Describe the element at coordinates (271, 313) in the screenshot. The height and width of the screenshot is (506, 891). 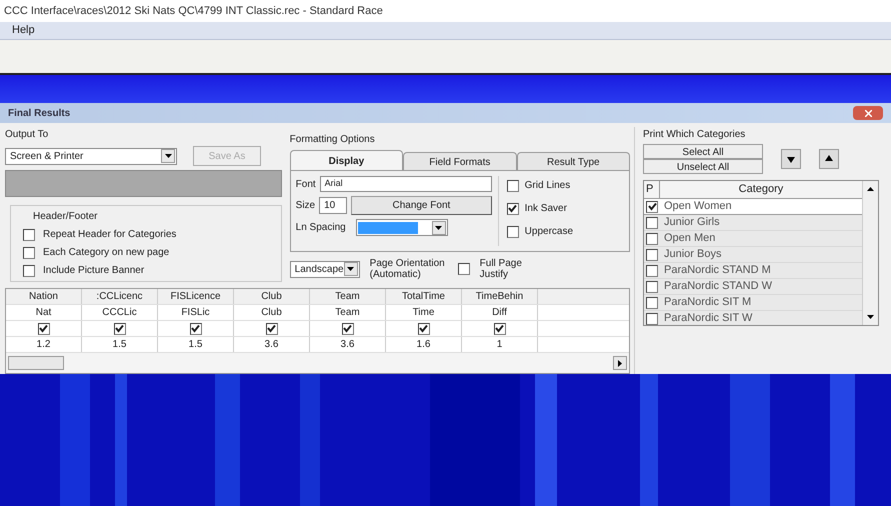
I see `table-cell-text: Club` at that location.